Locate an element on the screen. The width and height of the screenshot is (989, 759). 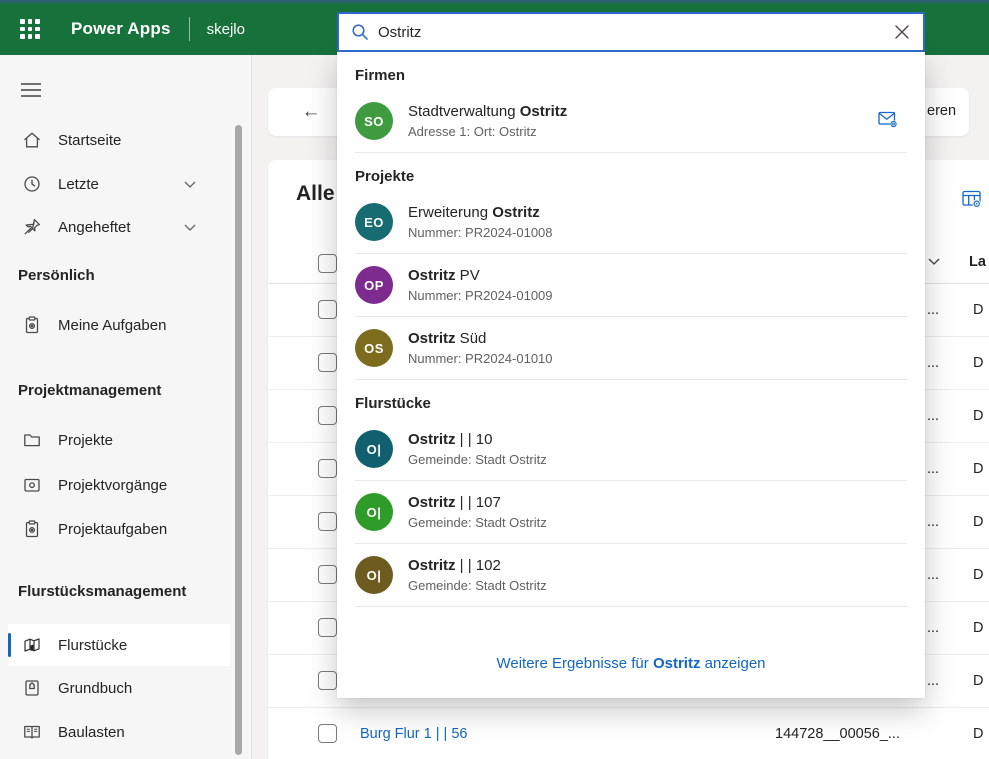
command-bar-partial-label: eren is located at coordinates (941, 111).